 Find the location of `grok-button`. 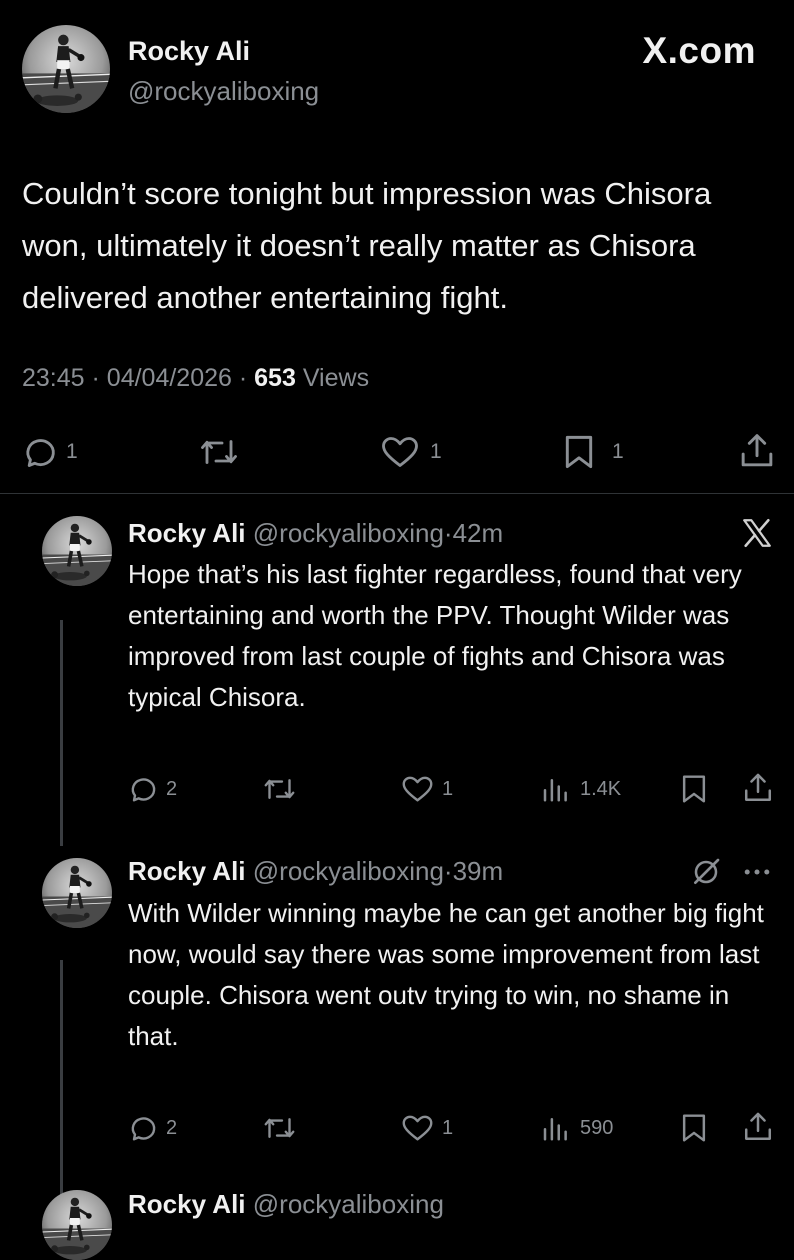

grok-button is located at coordinates (706, 872).